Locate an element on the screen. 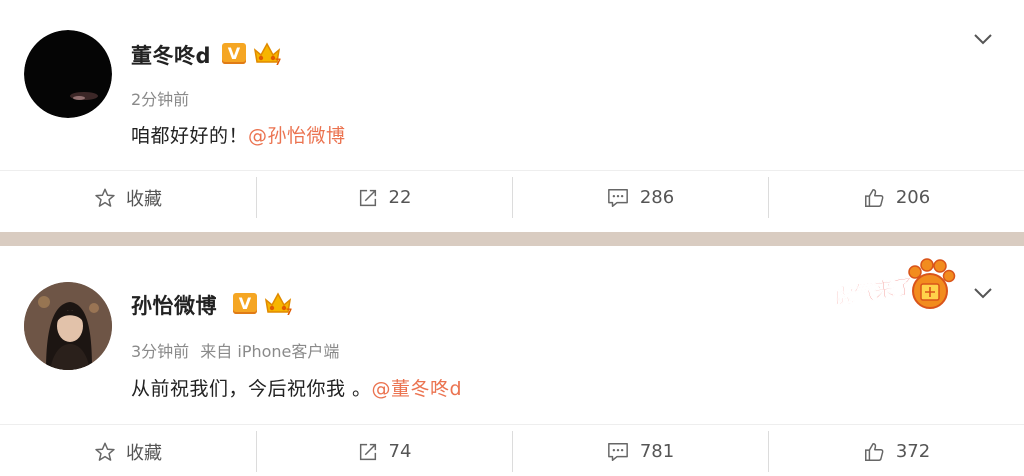 The width and height of the screenshot is (1024, 476). mention-link: @董冬咚d is located at coordinates (417, 389).